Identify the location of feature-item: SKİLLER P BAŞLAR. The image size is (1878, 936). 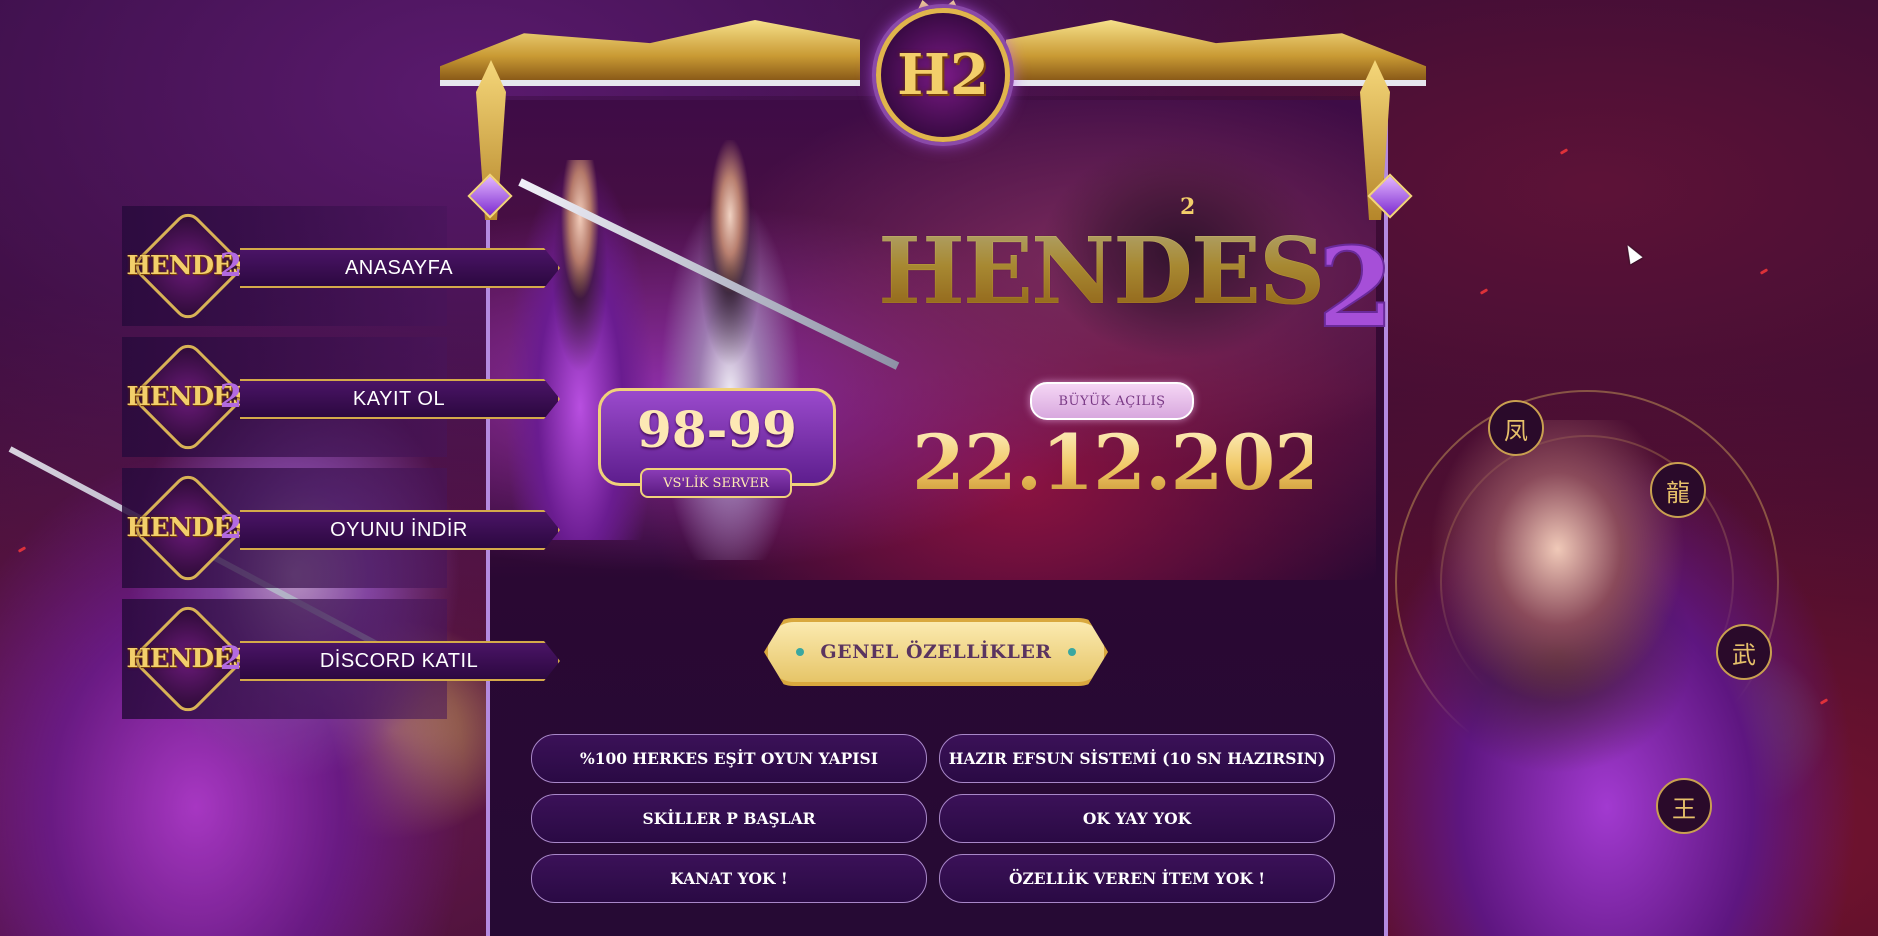
(729, 818).